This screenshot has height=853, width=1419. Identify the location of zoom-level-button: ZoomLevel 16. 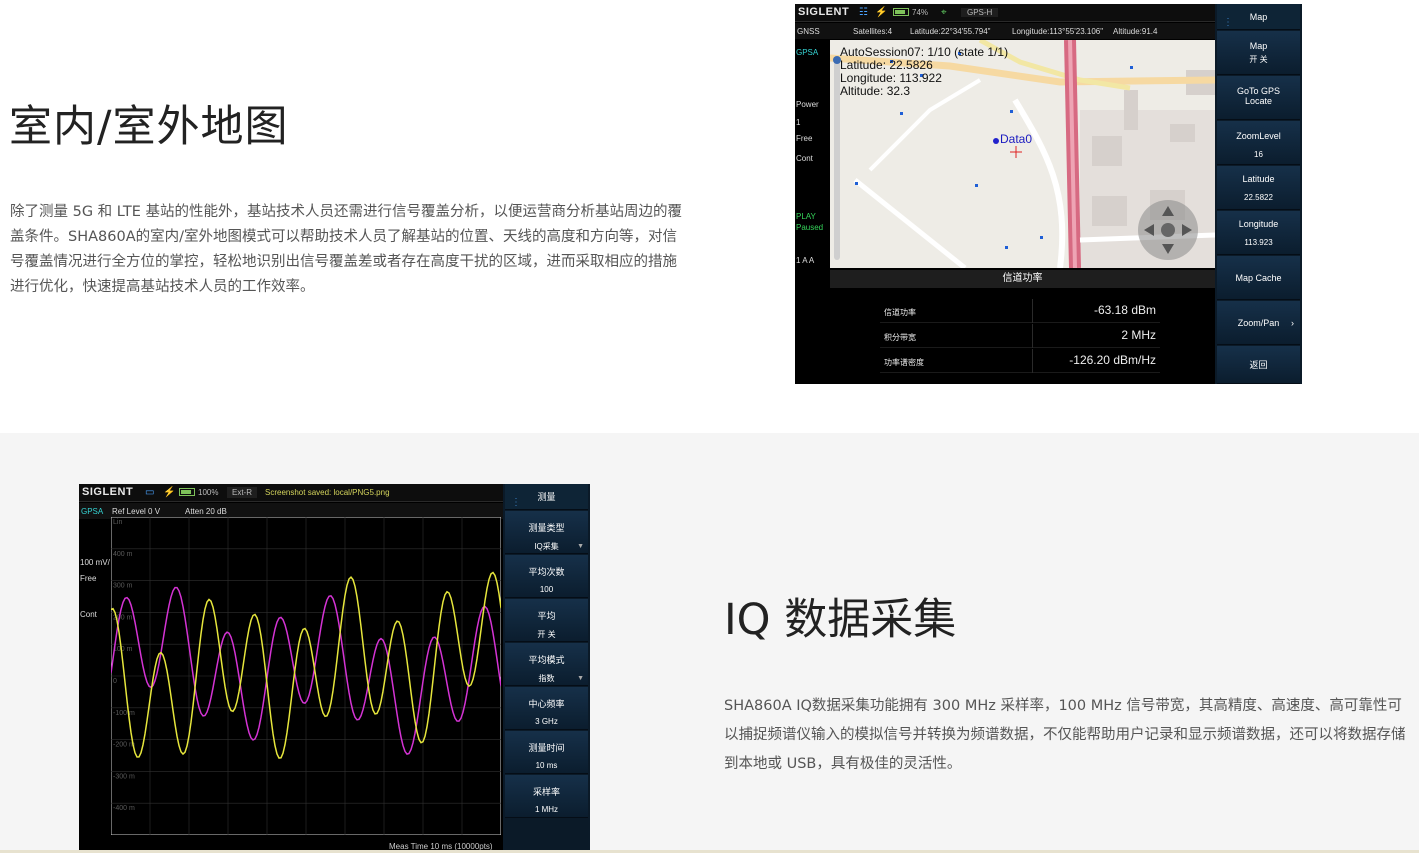
(1258, 143).